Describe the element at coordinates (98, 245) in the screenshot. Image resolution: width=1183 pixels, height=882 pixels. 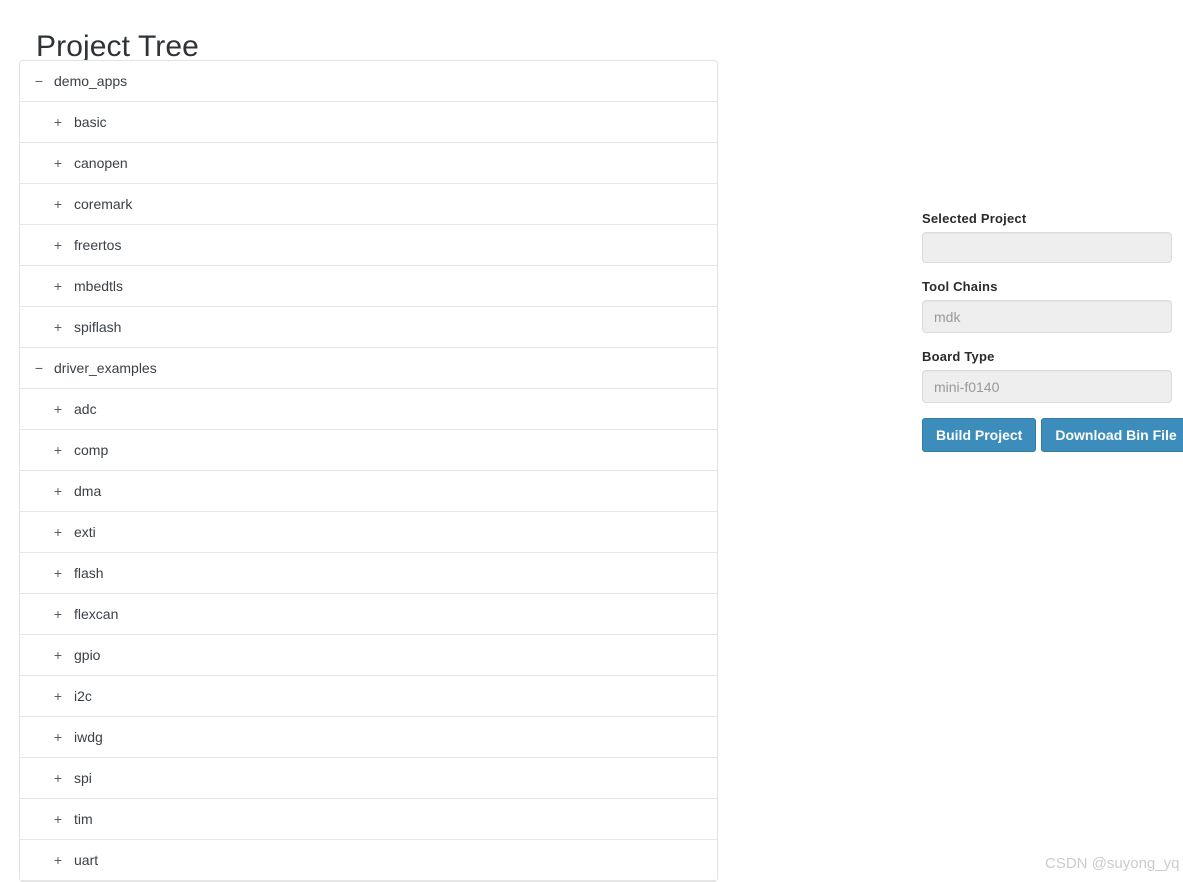
I see `tree-node-label: freertos` at that location.